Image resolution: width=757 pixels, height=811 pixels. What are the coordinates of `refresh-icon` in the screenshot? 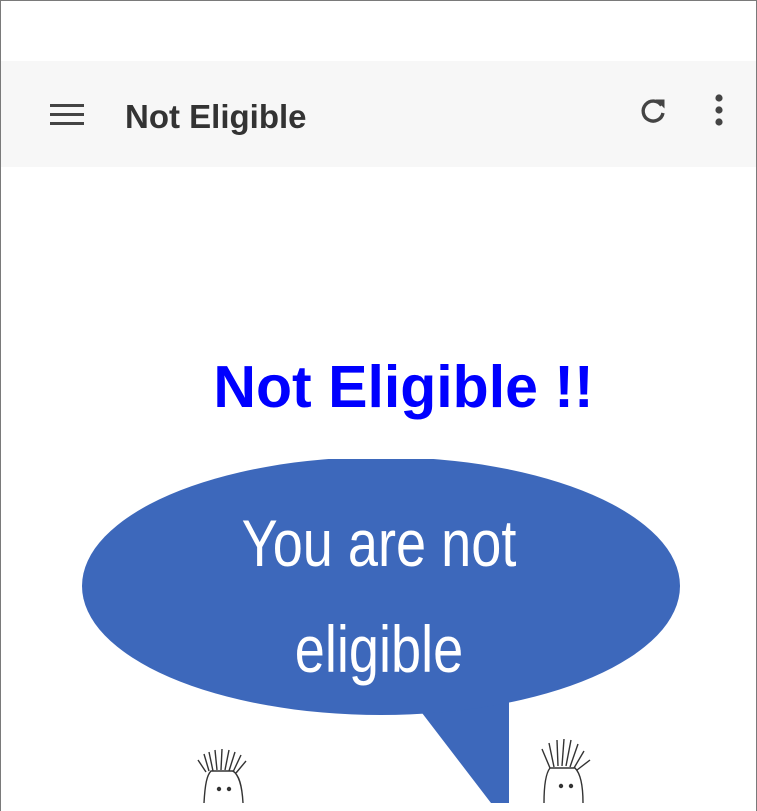 It's located at (653, 111).